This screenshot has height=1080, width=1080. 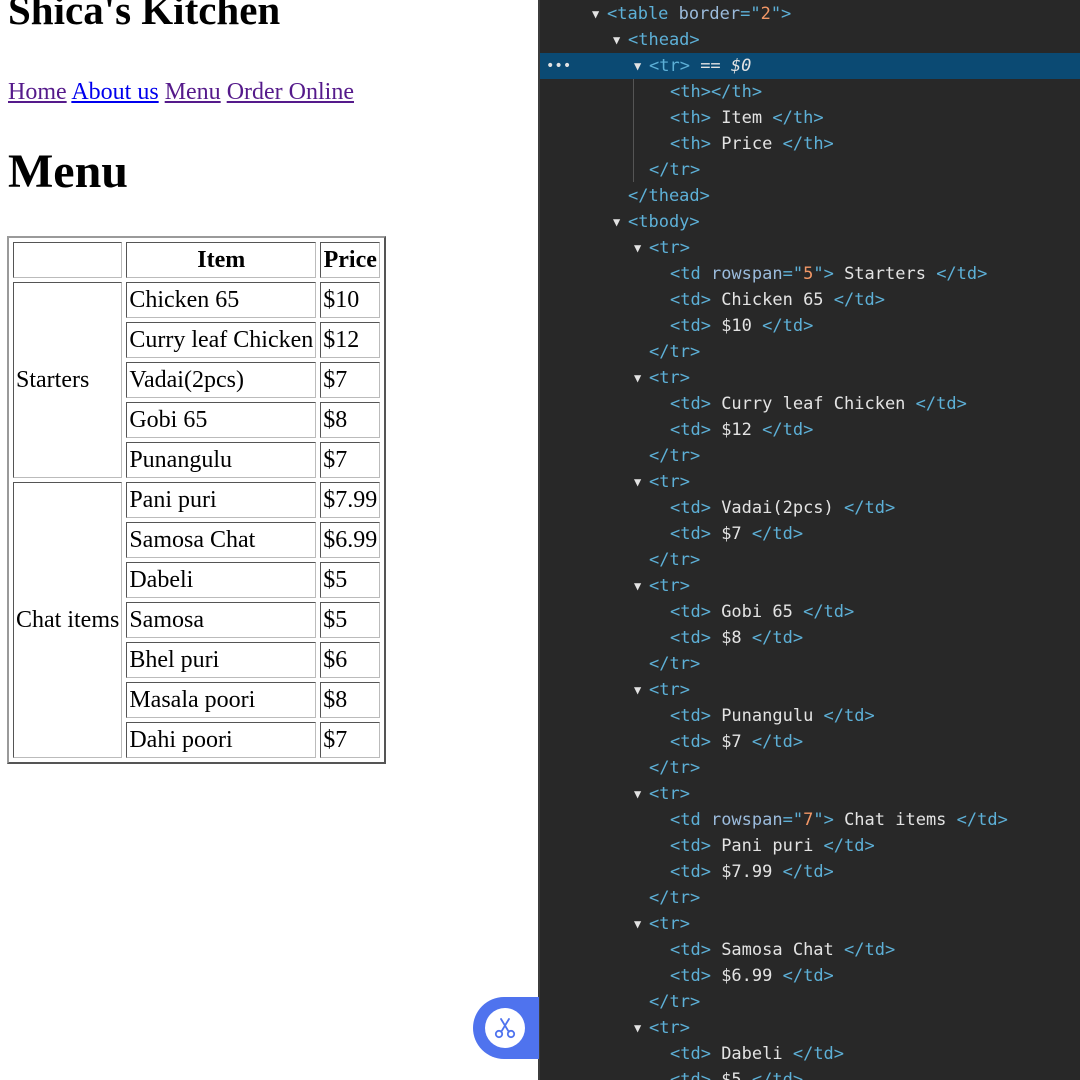 I want to click on code-token: $7, so click(x=731, y=742).